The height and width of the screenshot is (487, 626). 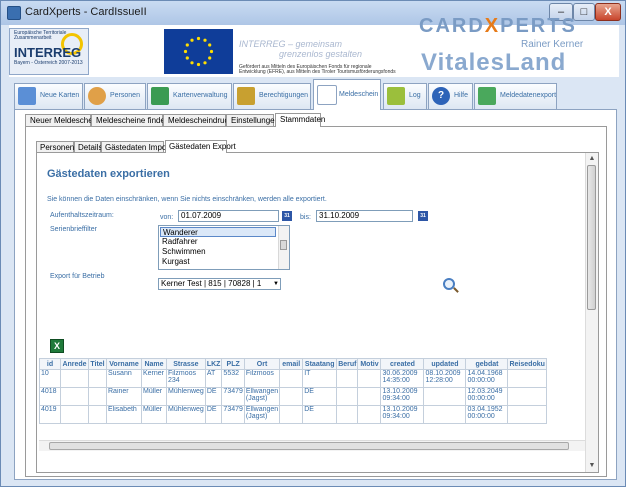 What do you see at coordinates (262, 378) in the screenshot?
I see `table-cell: Filzmoos` at bounding box center [262, 378].